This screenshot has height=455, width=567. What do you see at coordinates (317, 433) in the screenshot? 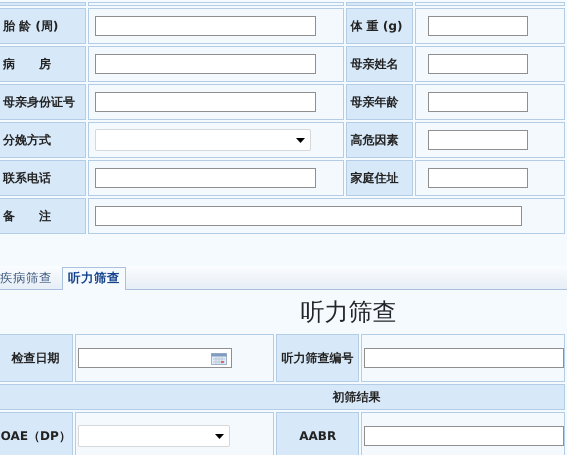
I see `field-label: AABR` at bounding box center [317, 433].